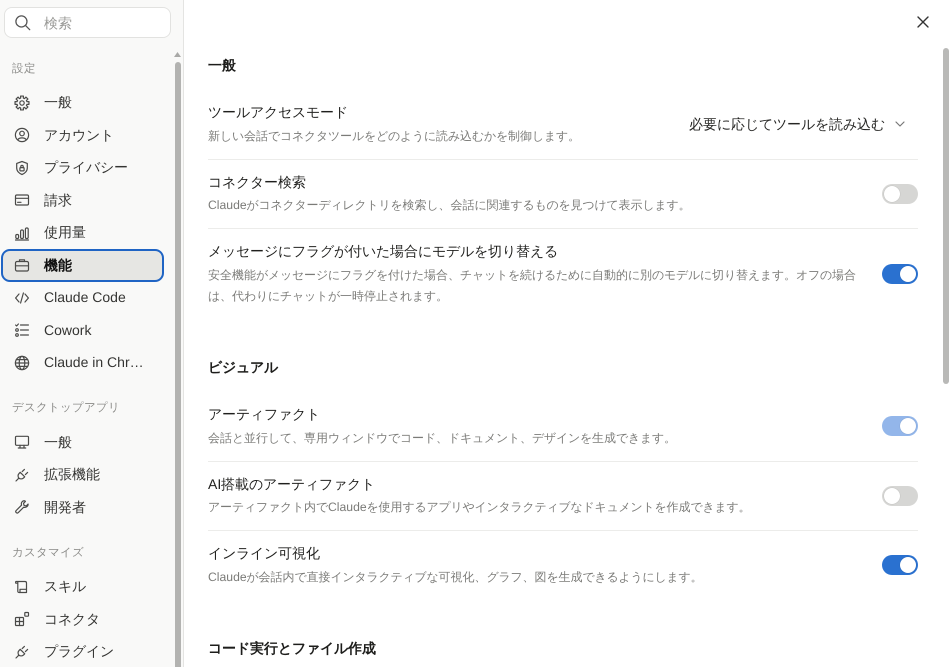 This screenshot has height=667, width=949. What do you see at coordinates (24, 69) in the screenshot?
I see `sidebar-section-heading: 設定` at bounding box center [24, 69].